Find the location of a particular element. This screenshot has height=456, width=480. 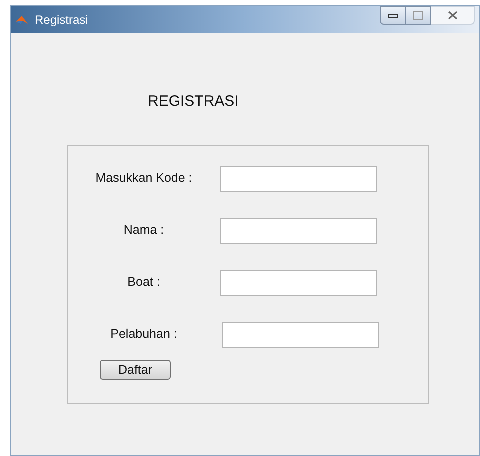

close-button is located at coordinates (453, 15).